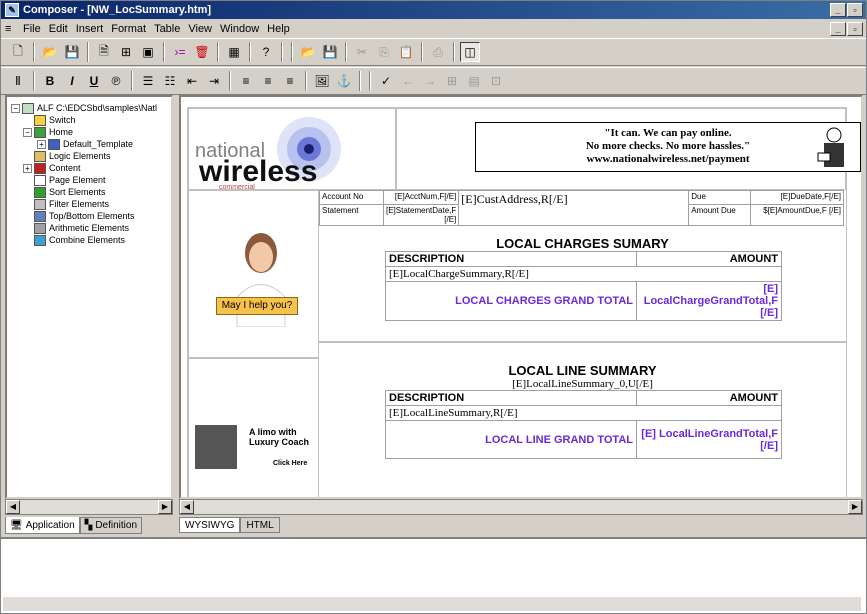  Describe the element at coordinates (266, 52) in the screenshot. I see `help-icon: ?` at that location.